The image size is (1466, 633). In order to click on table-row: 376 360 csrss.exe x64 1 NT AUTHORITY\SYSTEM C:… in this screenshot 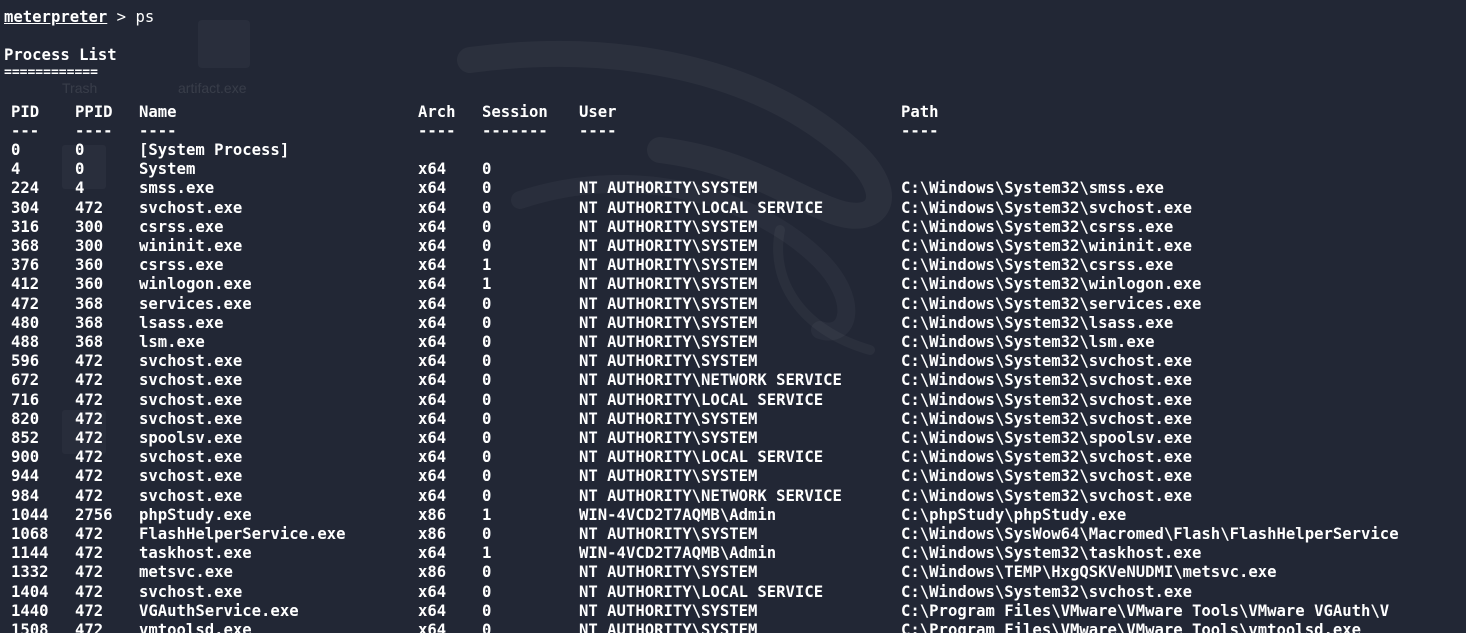, I will do `click(733, 265)`.